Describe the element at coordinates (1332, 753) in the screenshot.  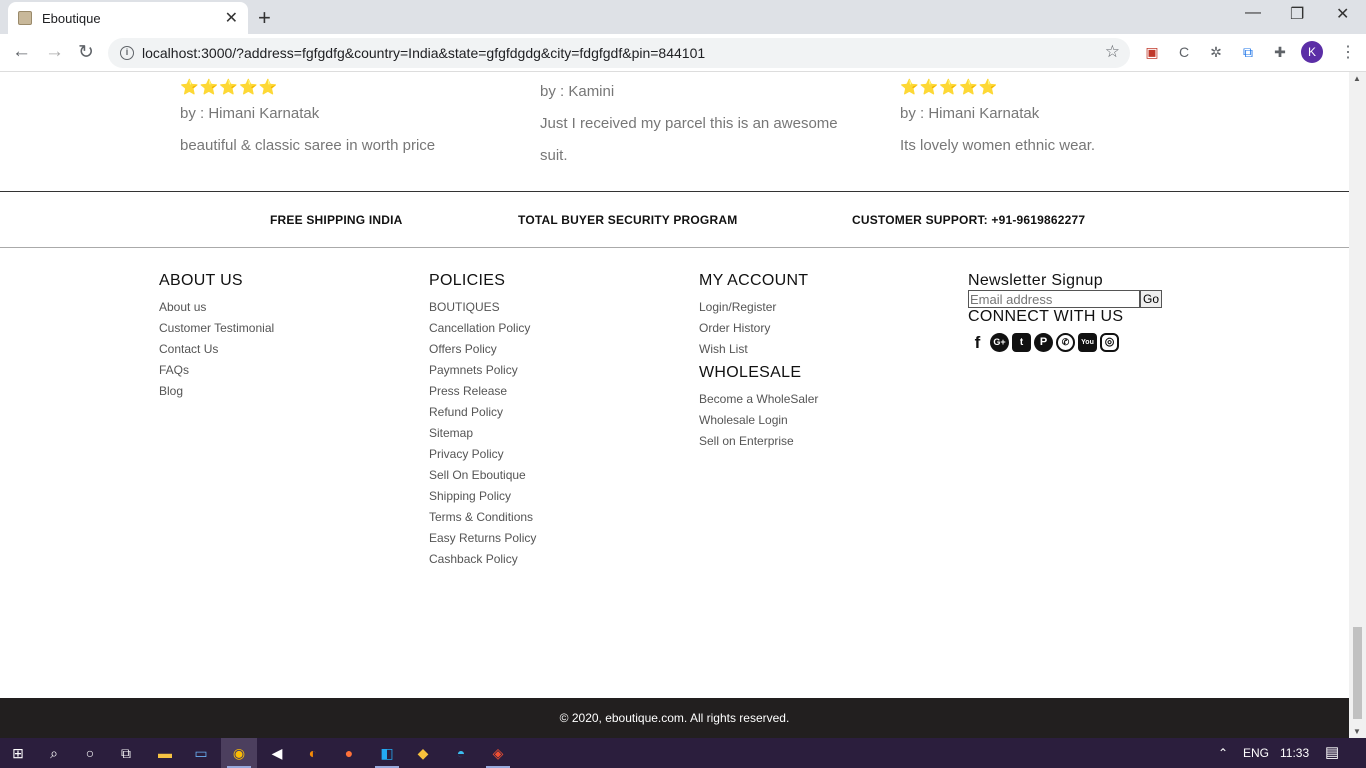
I see `notifications-icon: ▤` at that location.